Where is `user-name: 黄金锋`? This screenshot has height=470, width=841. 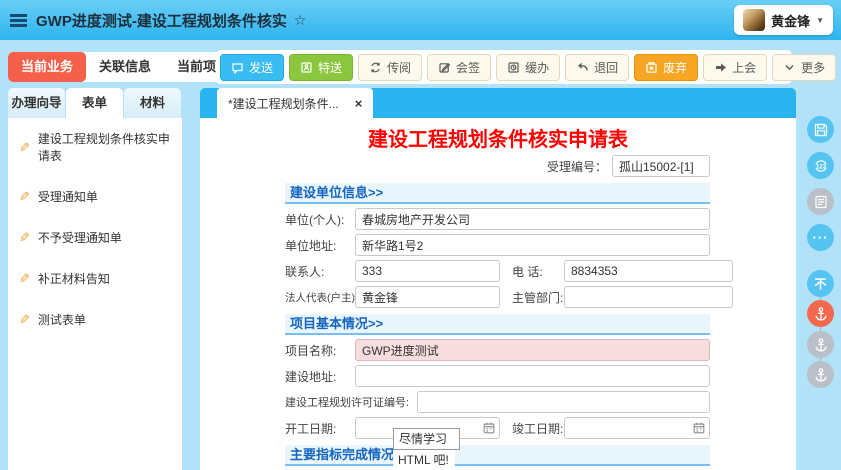
user-name: 黄金锋 is located at coordinates (791, 21).